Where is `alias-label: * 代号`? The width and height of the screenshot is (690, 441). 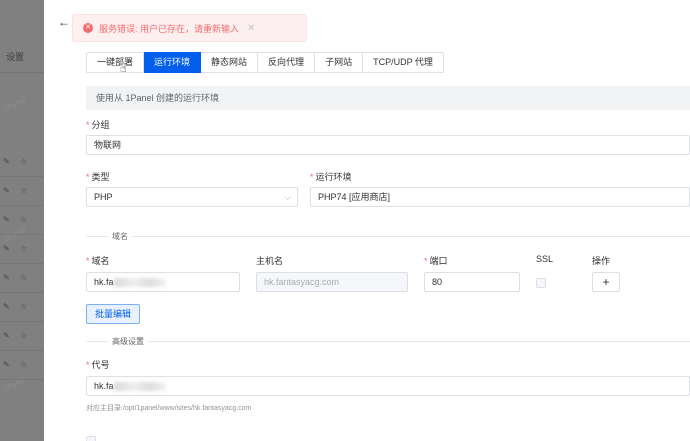
alias-label: * 代号 is located at coordinates (98, 365).